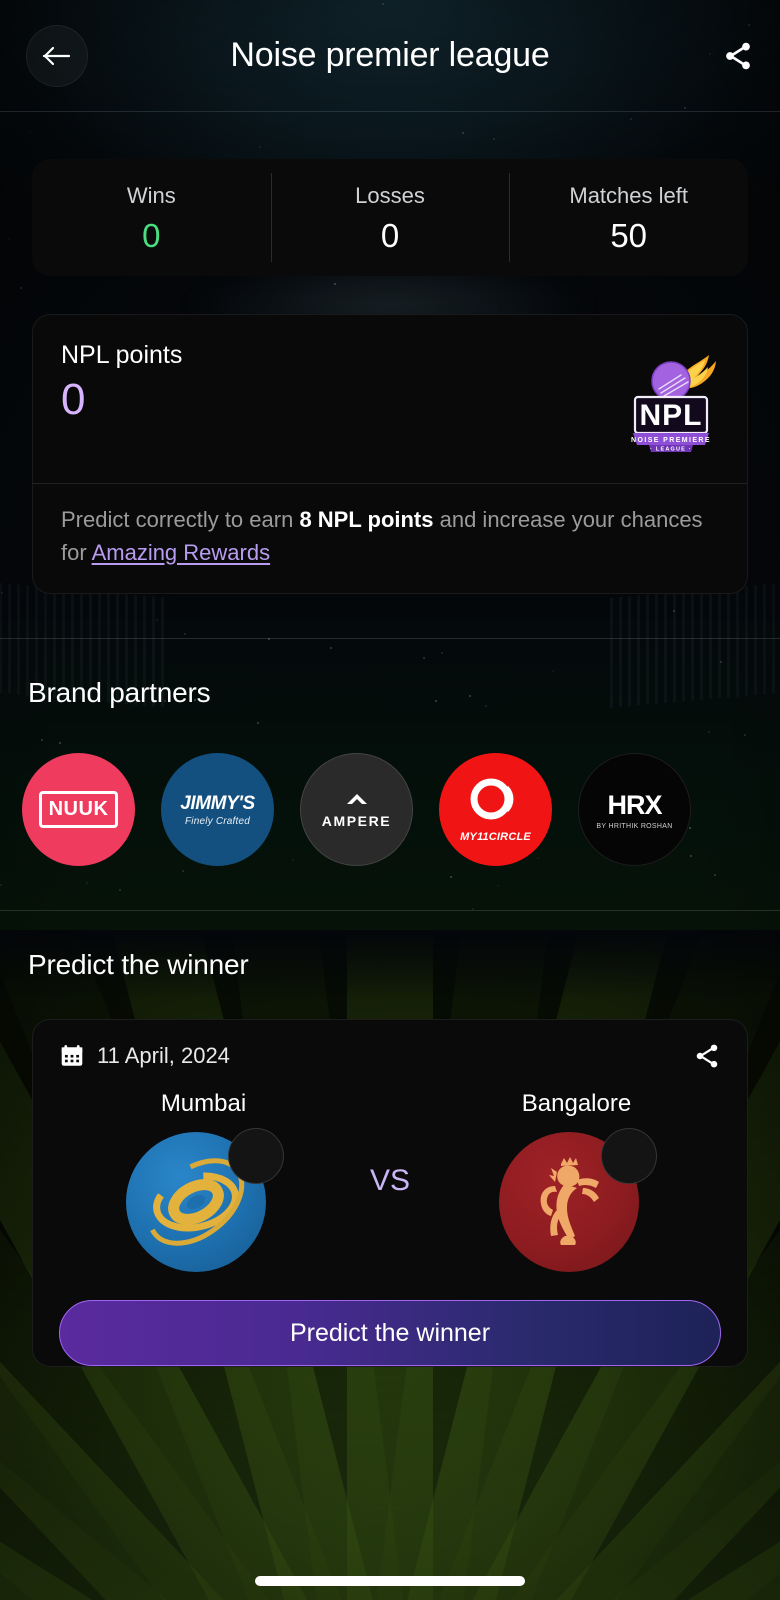 The image size is (780, 1600). Describe the element at coordinates (628, 1156) in the screenshot. I see `bangalore-pick-toggle` at that location.